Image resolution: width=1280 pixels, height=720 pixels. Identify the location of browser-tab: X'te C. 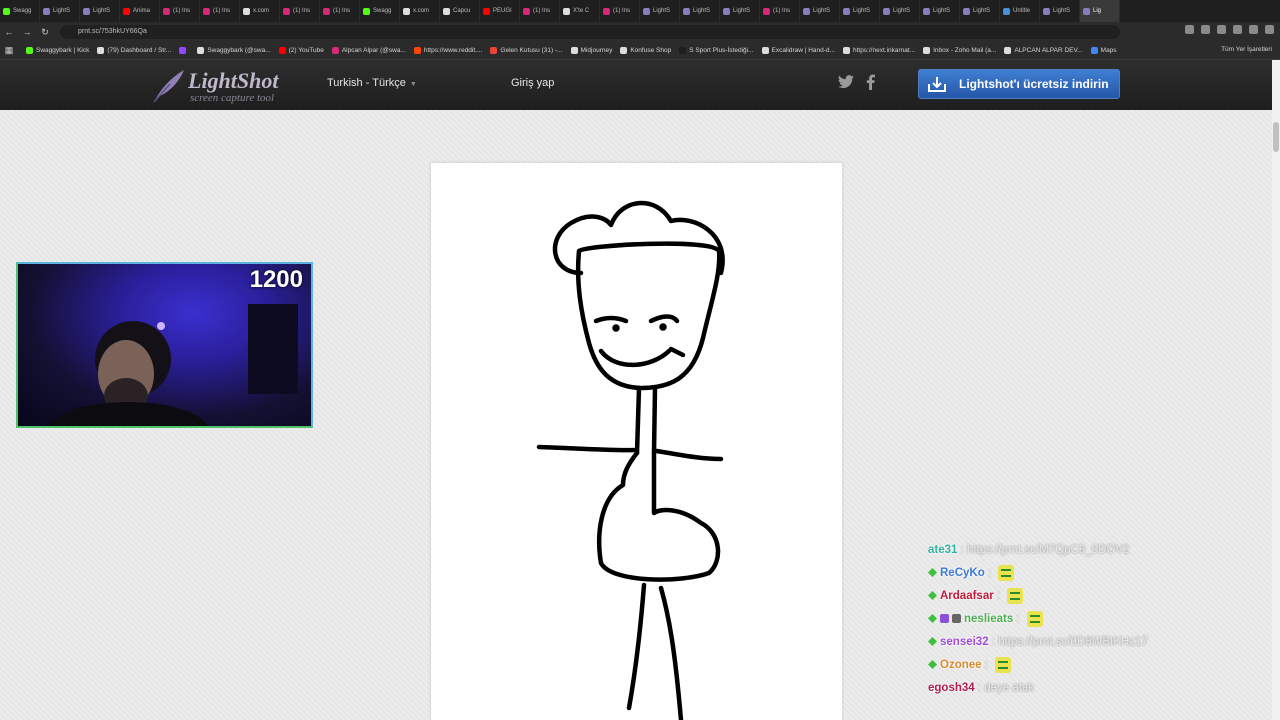
(580, 11).